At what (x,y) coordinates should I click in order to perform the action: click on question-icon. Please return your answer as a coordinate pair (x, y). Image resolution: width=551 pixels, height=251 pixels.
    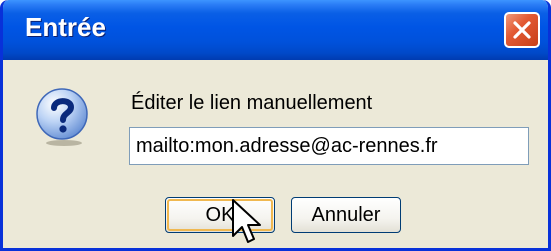
    Looking at the image, I should click on (62, 117).